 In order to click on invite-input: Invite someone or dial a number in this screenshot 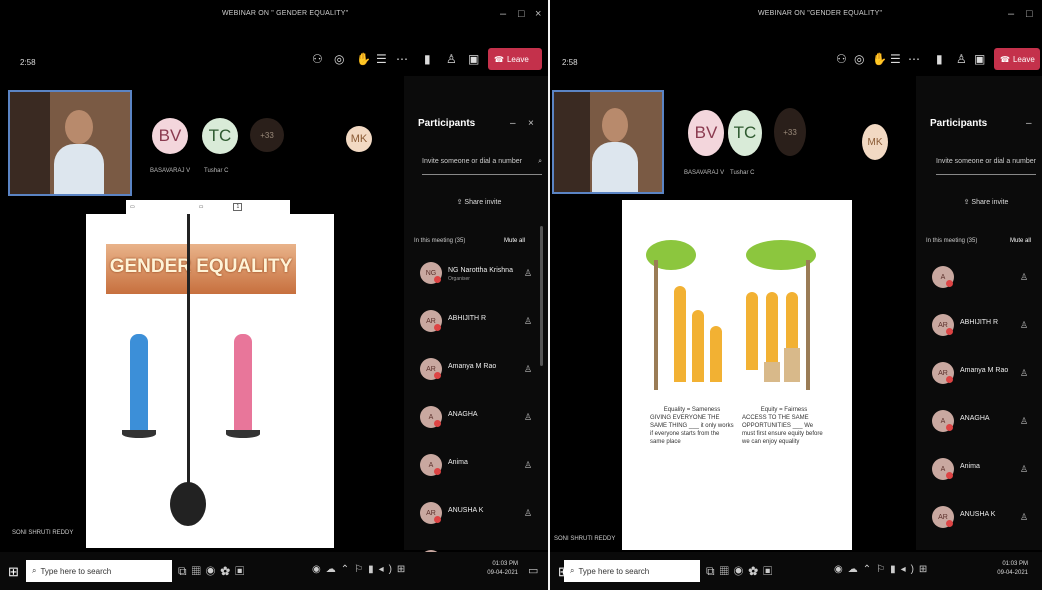, I will do `click(986, 166)`.